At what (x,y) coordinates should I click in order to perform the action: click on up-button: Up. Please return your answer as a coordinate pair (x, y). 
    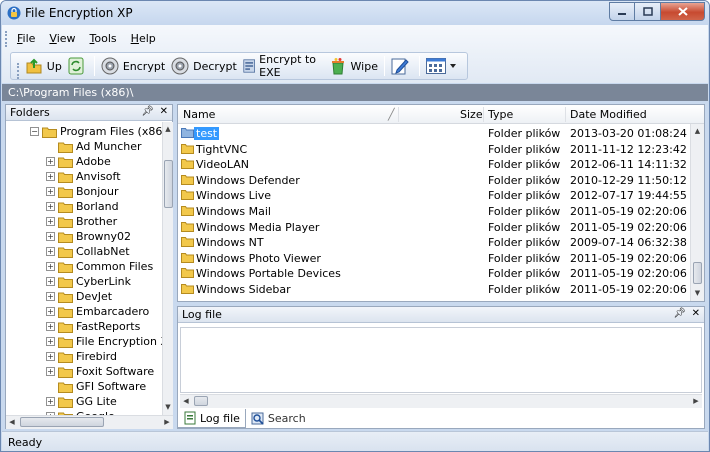
    Looking at the image, I should click on (43, 66).